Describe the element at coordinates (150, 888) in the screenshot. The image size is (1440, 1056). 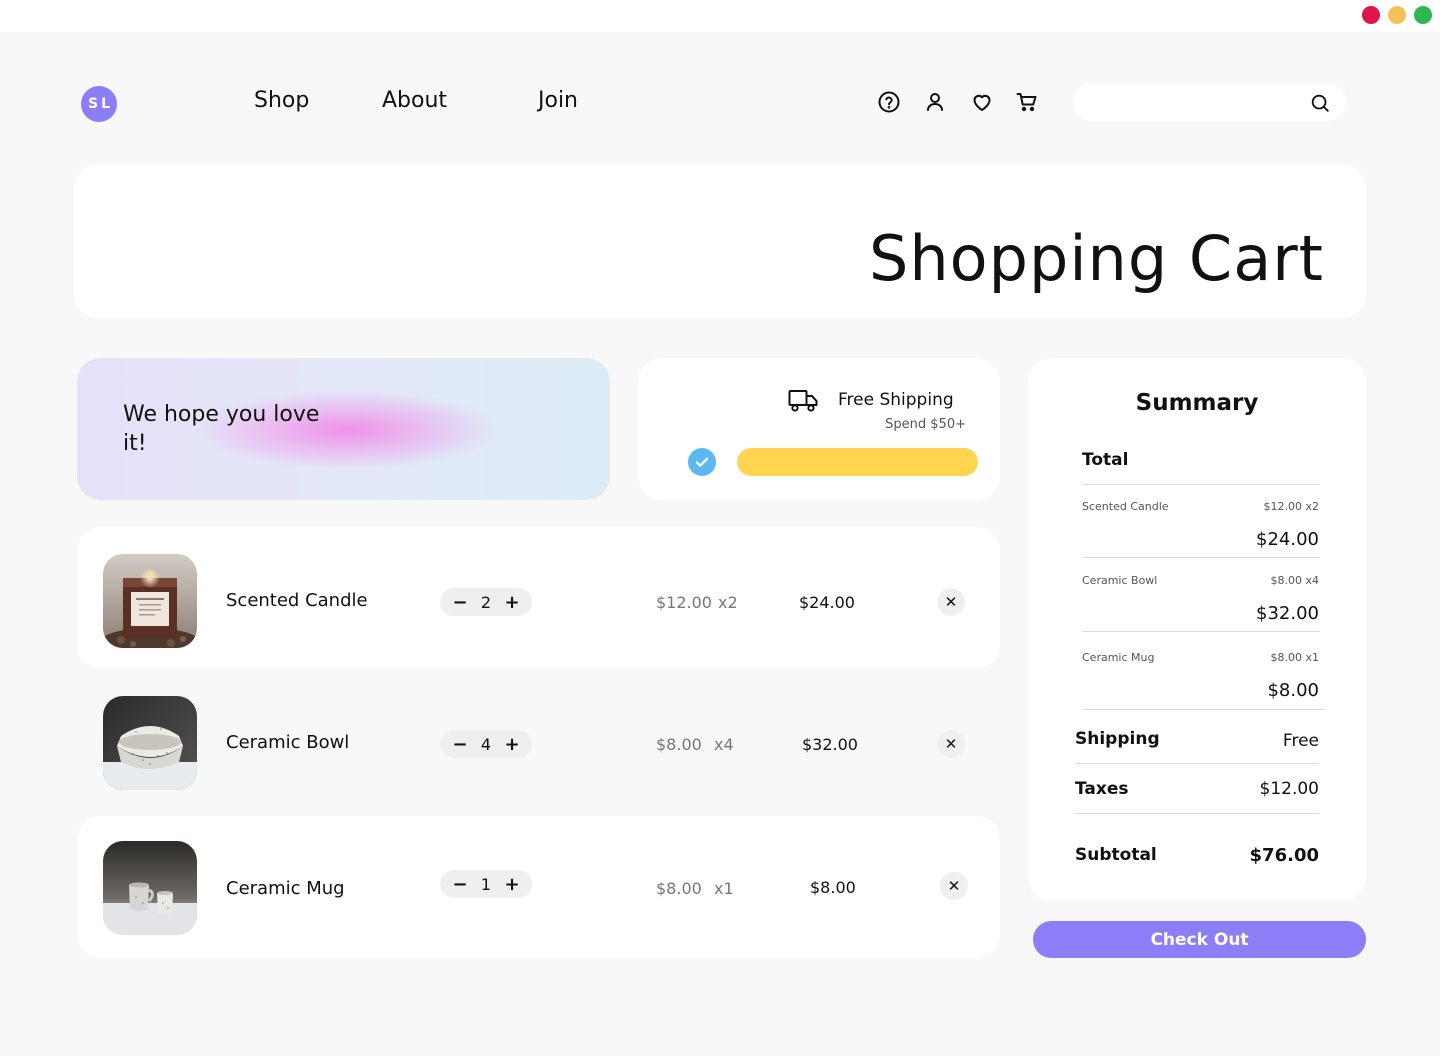
I see `product-image-ceramic-mug` at that location.